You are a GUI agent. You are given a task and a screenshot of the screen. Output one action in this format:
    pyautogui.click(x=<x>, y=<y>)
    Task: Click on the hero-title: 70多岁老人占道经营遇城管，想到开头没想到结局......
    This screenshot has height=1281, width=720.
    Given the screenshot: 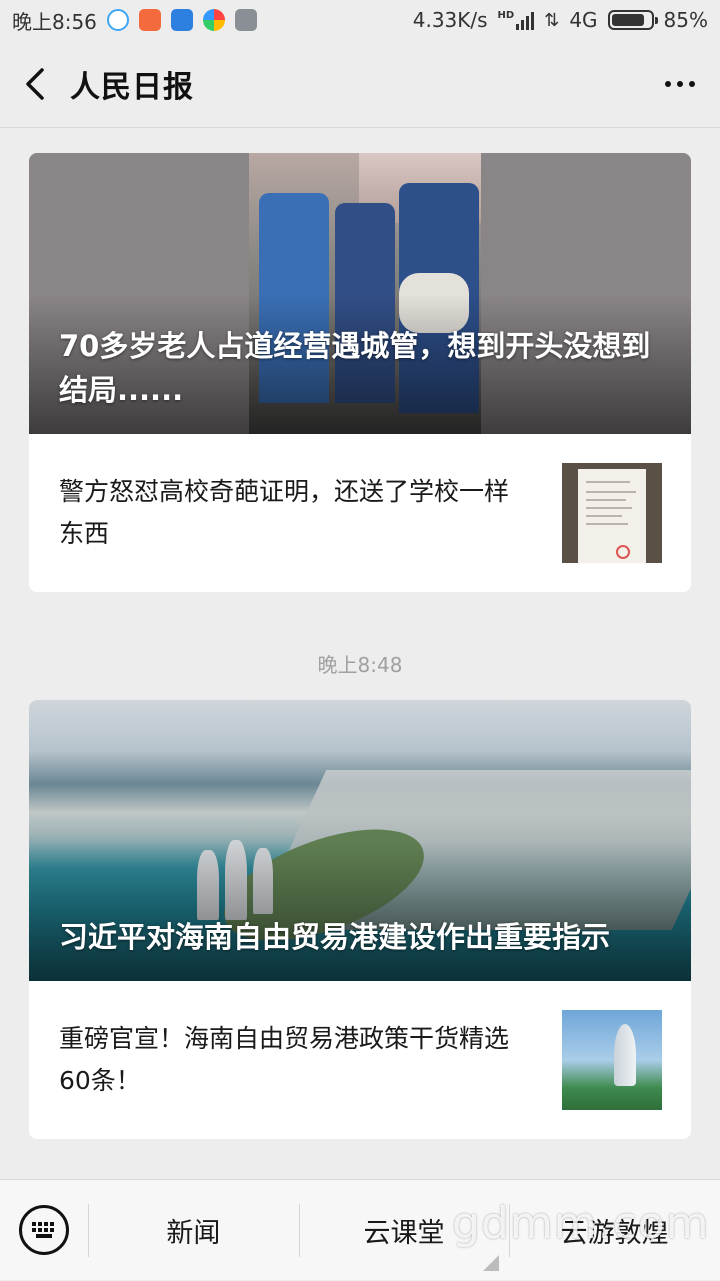 What is the action you would take?
    pyautogui.click(x=355, y=368)
    